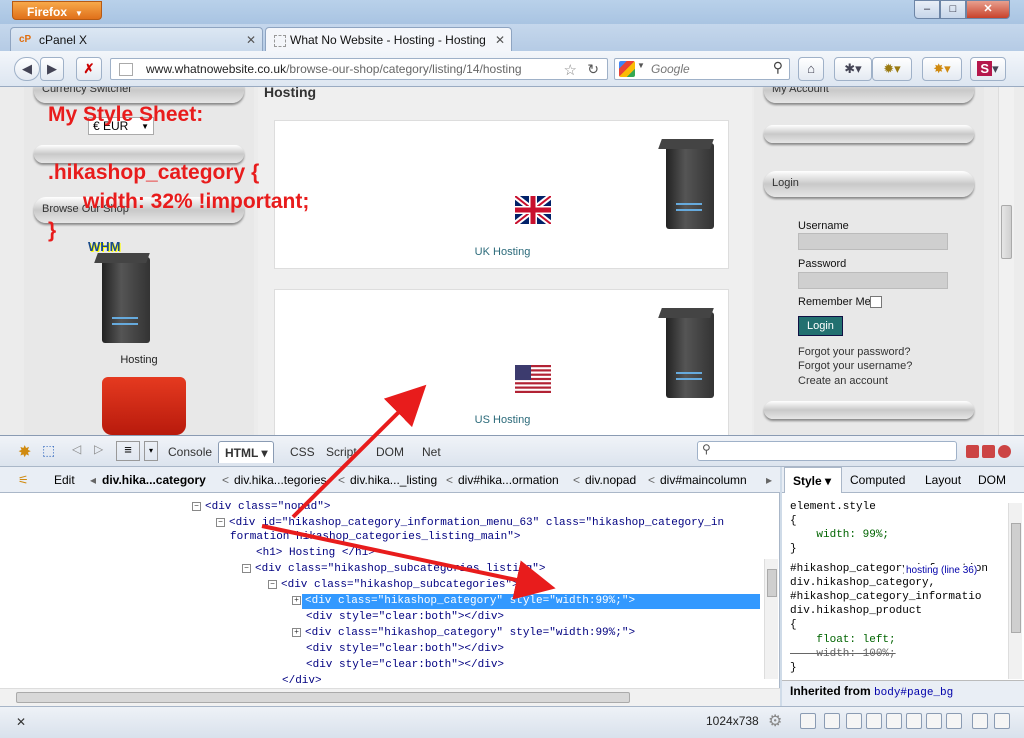 This screenshot has width=1024, height=738. What do you see at coordinates (1004, 451) in the screenshot?
I see `close-firebug-button` at bounding box center [1004, 451].